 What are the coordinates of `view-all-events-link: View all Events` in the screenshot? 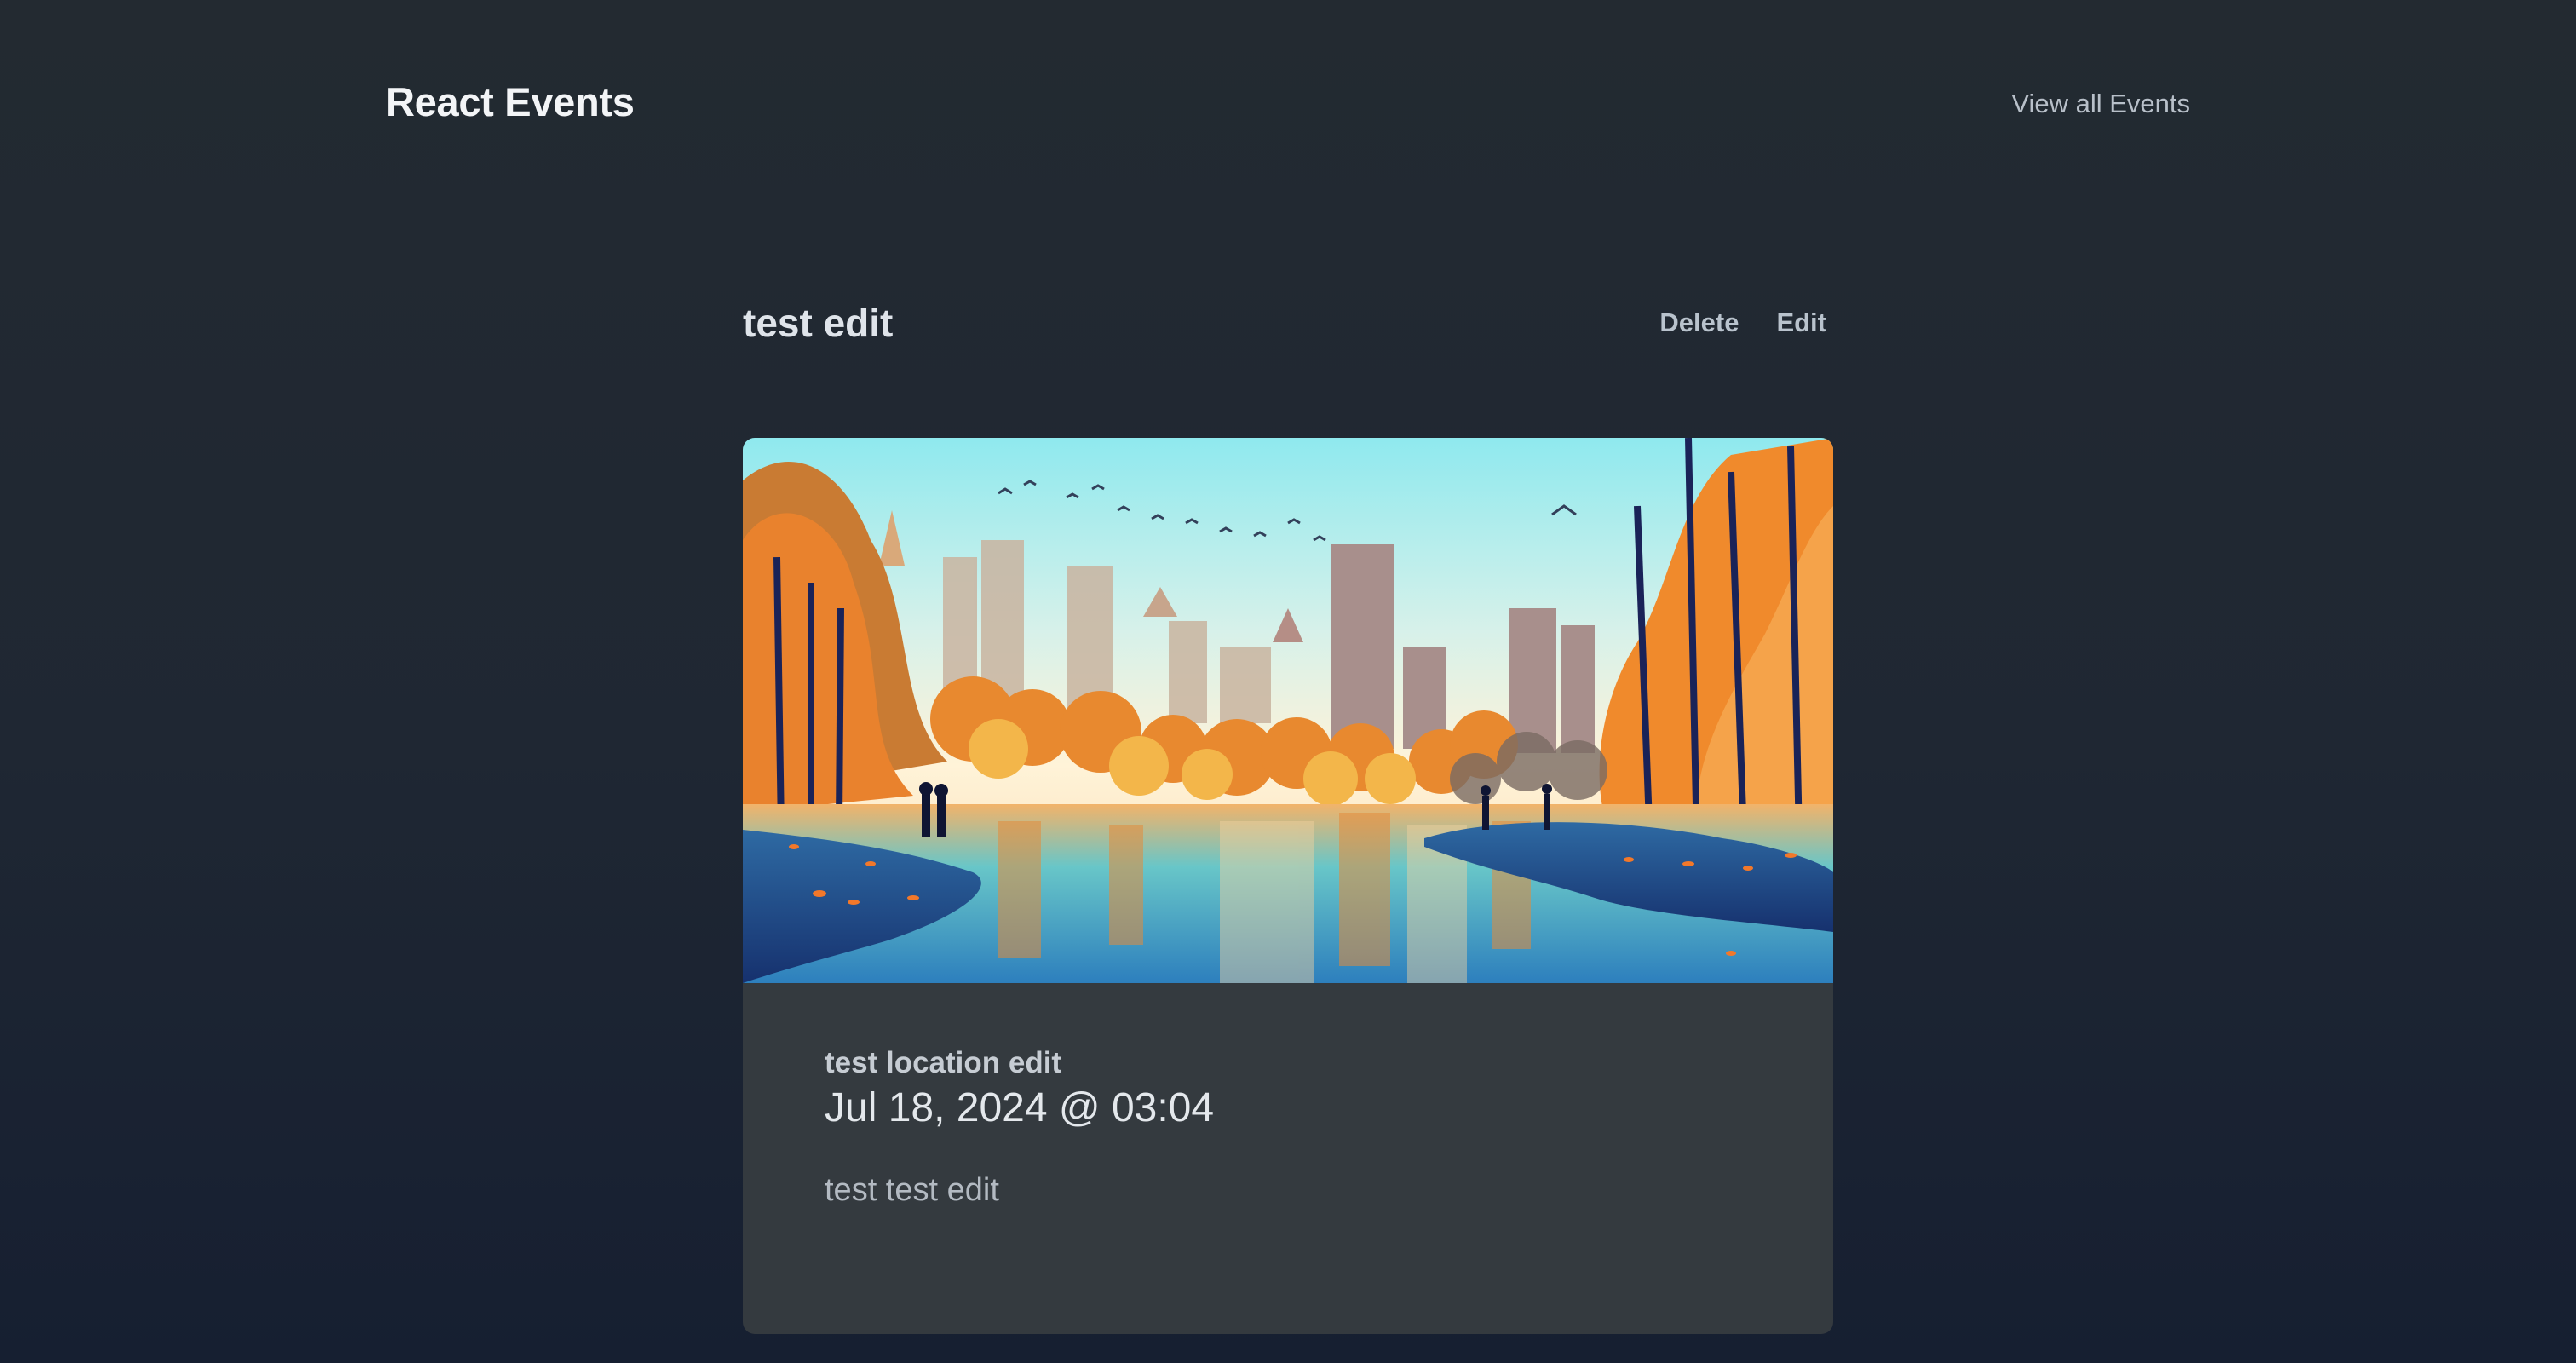 It's located at (2100, 104).